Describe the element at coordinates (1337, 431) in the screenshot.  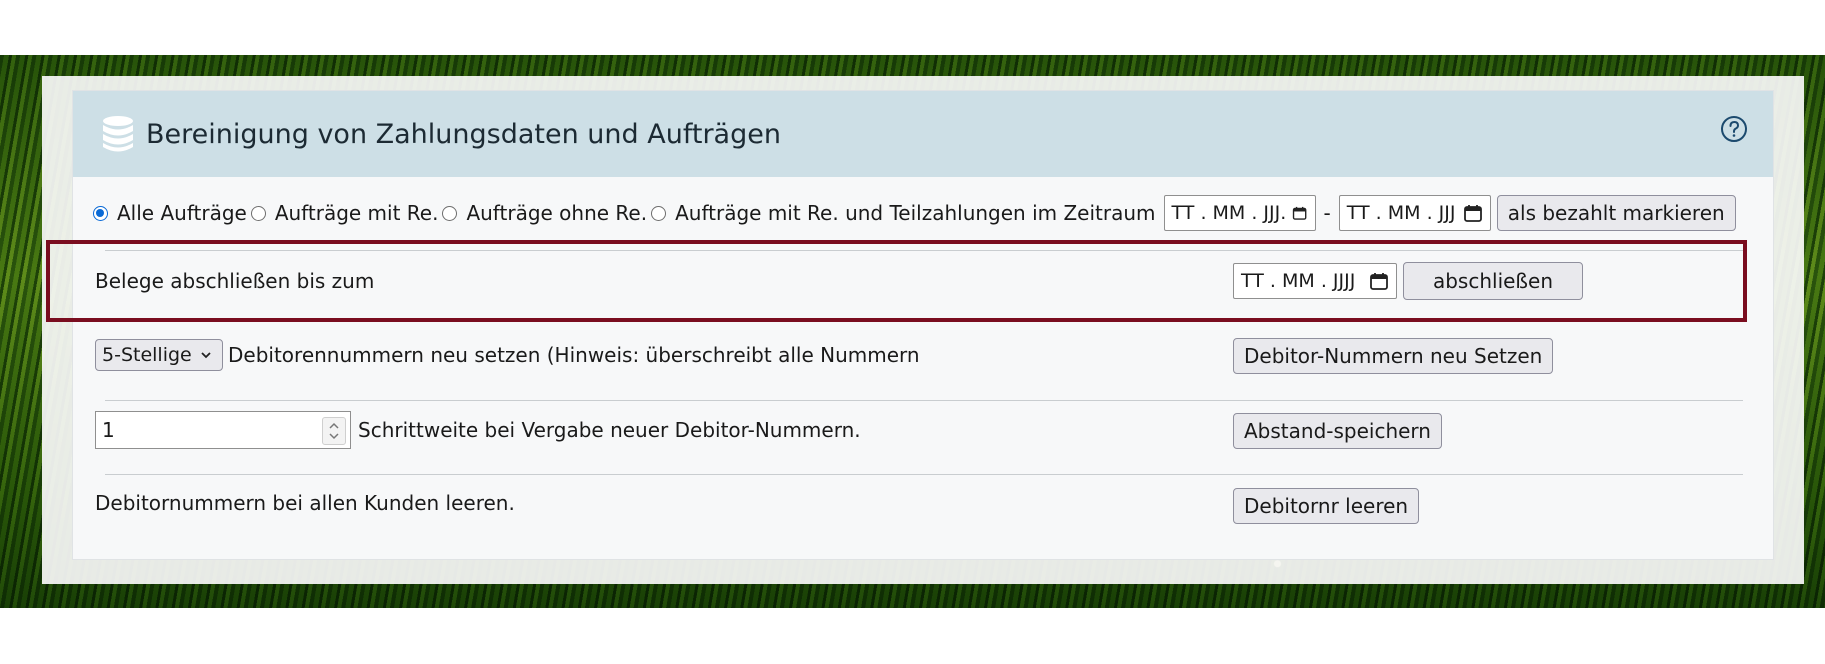
I see `save-step-button: Abstand-speichern` at that location.